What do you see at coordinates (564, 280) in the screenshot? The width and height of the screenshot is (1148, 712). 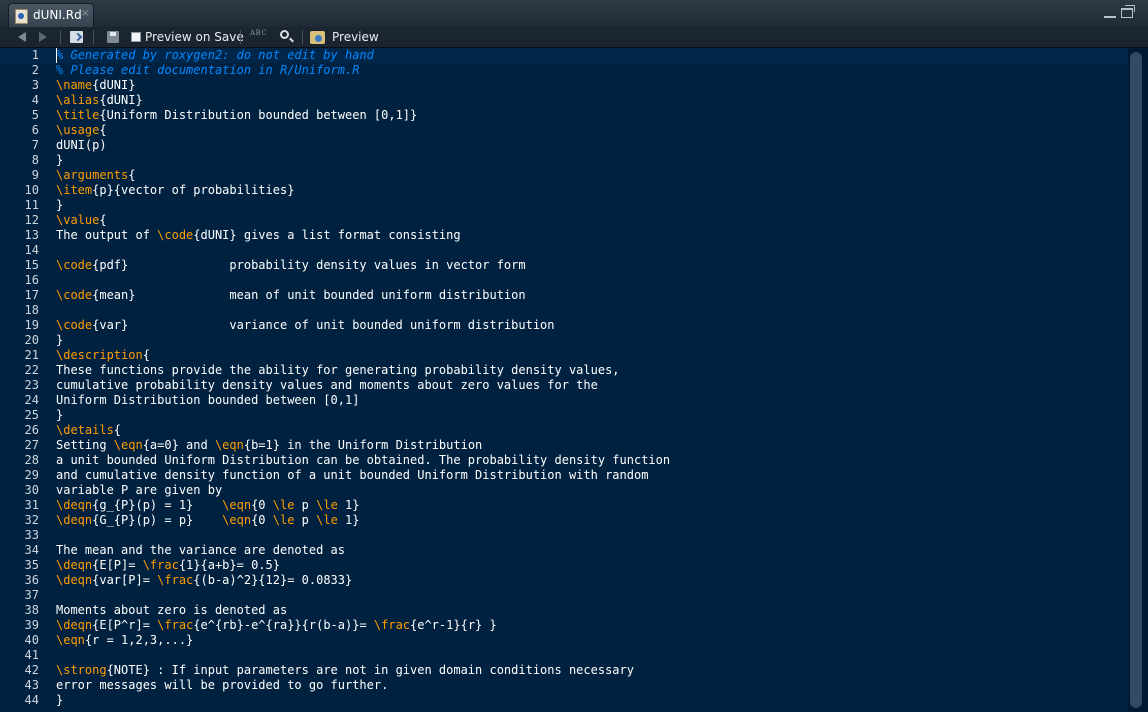 I see `code-line: 16` at bounding box center [564, 280].